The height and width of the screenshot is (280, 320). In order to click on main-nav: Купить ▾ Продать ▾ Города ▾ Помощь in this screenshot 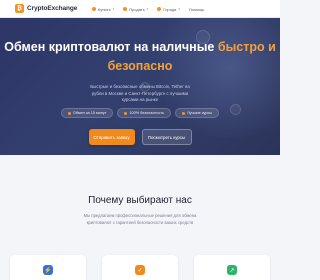, I will do `click(152, 9)`.